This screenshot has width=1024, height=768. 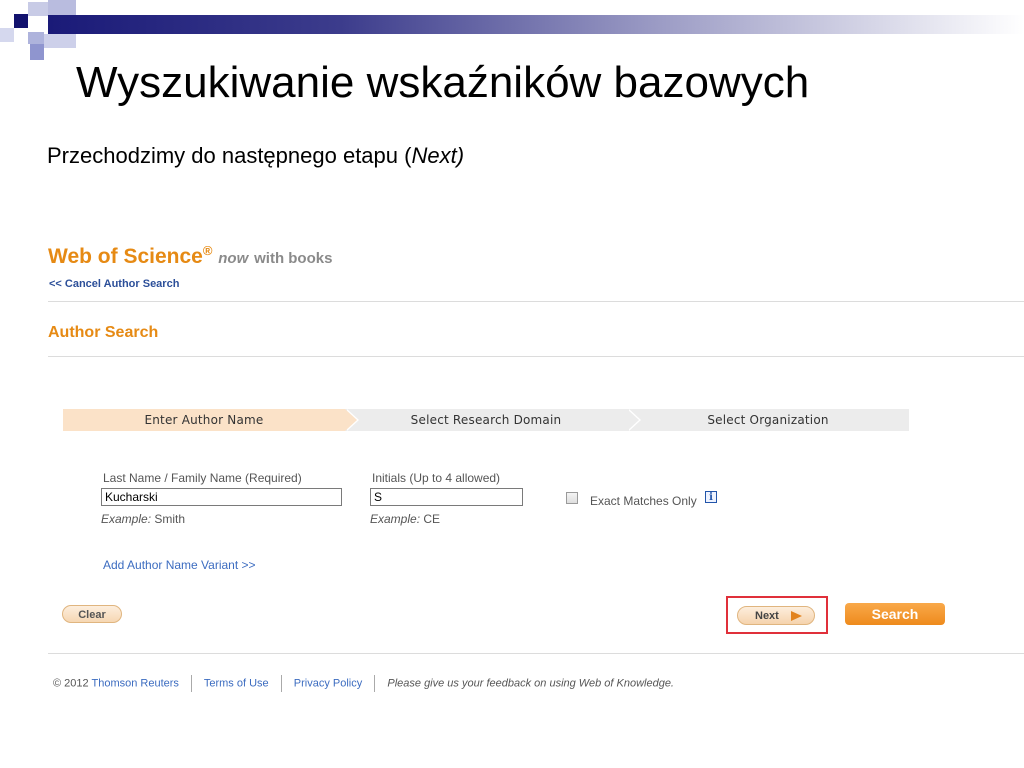 I want to click on copyright-text: © 2012, so click(x=71, y=683).